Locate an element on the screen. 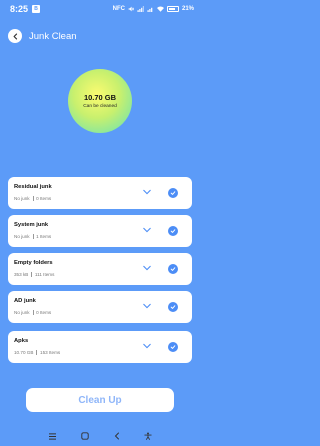 The height and width of the screenshot is (446, 320). category-card-residual-junk: Residual junk No junk 0 Items is located at coordinates (100, 193).